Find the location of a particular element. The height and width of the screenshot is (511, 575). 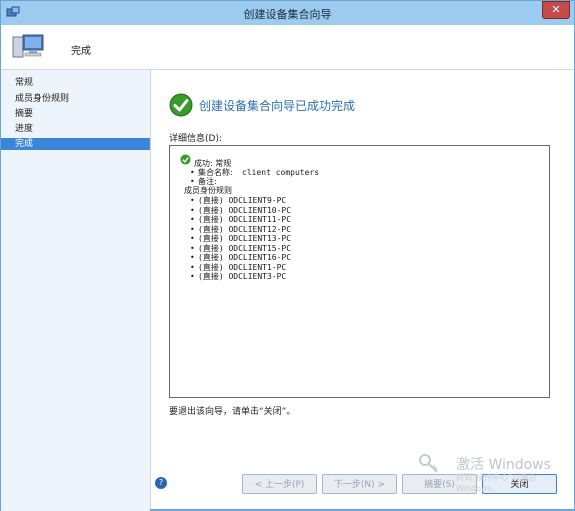

rule-item: (直接) ODCLIENT16-PC is located at coordinates (245, 257).